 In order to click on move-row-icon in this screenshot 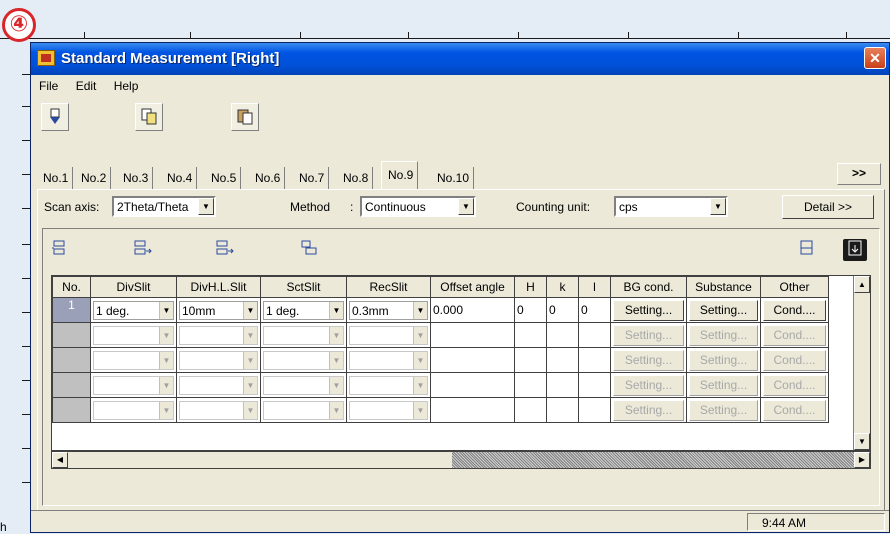, I will do `click(225, 250)`.